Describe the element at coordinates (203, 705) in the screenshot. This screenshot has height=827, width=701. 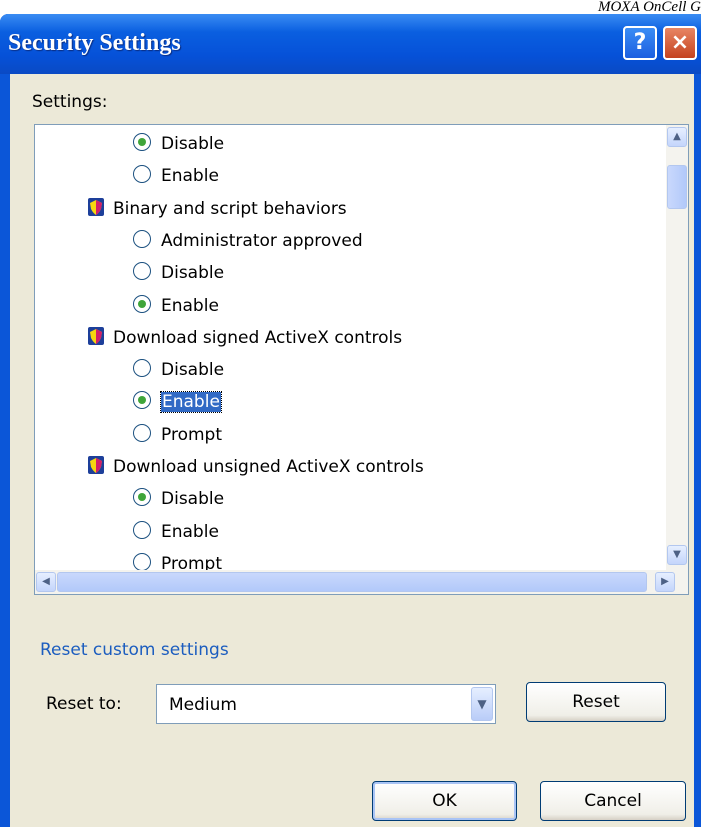
I see `reset-level-value: Medium` at that location.